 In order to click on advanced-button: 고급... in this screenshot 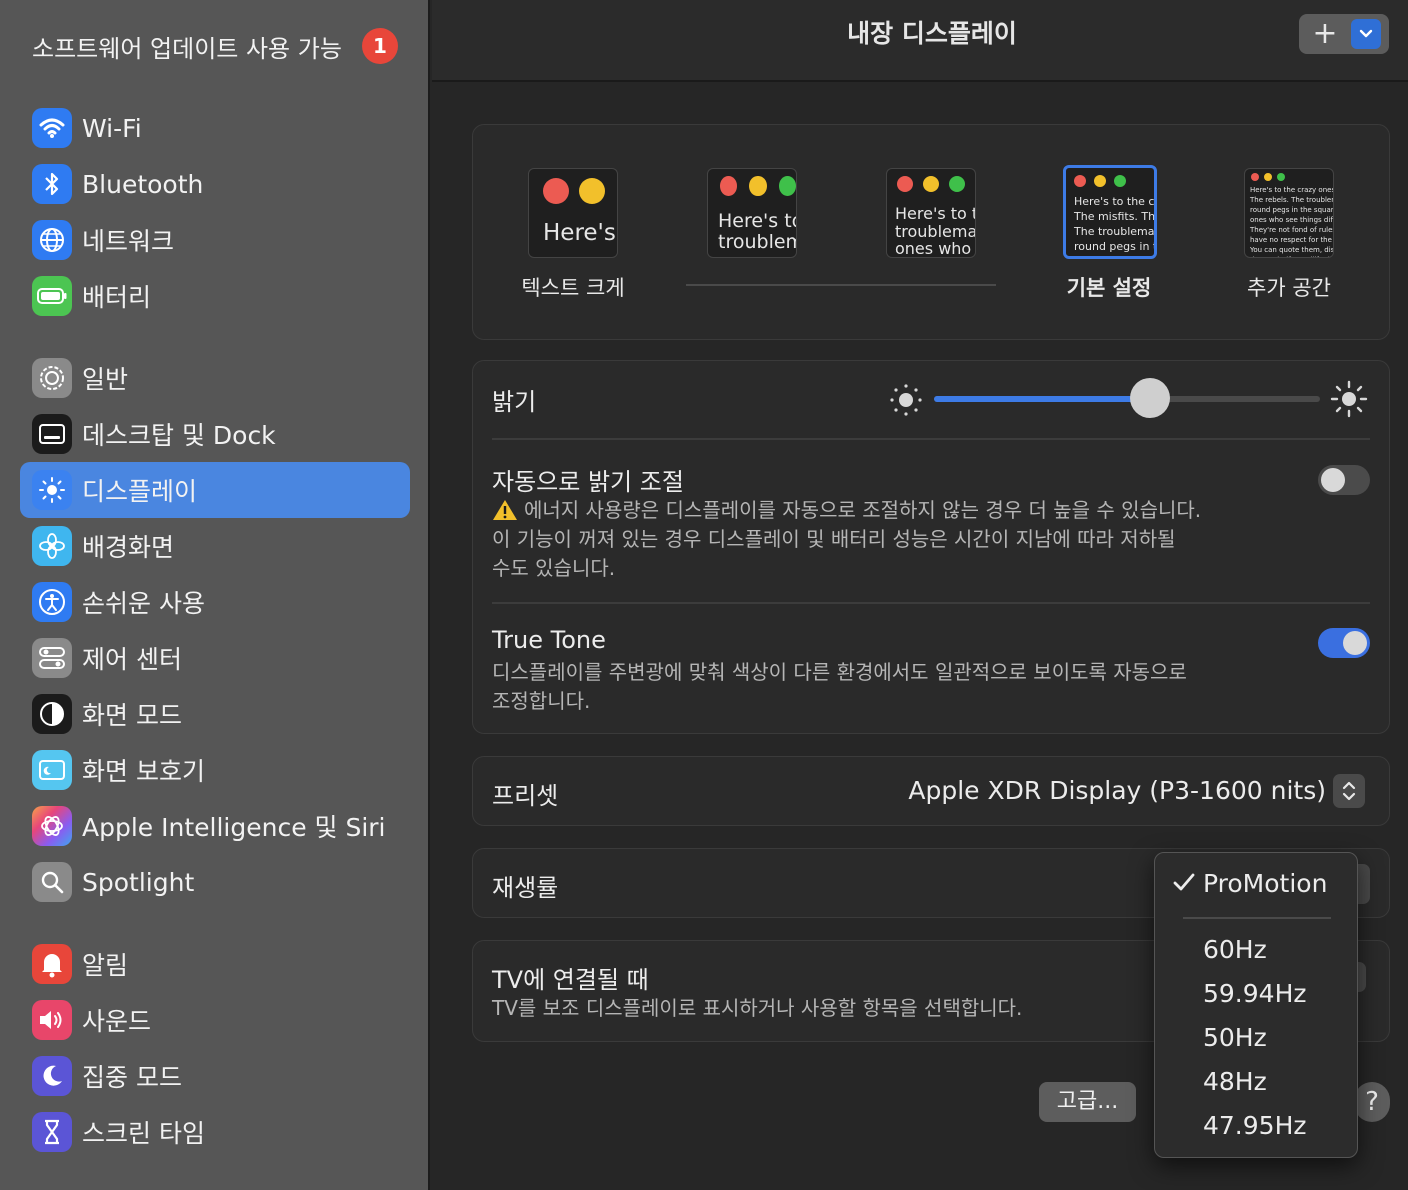, I will do `click(1087, 1102)`.